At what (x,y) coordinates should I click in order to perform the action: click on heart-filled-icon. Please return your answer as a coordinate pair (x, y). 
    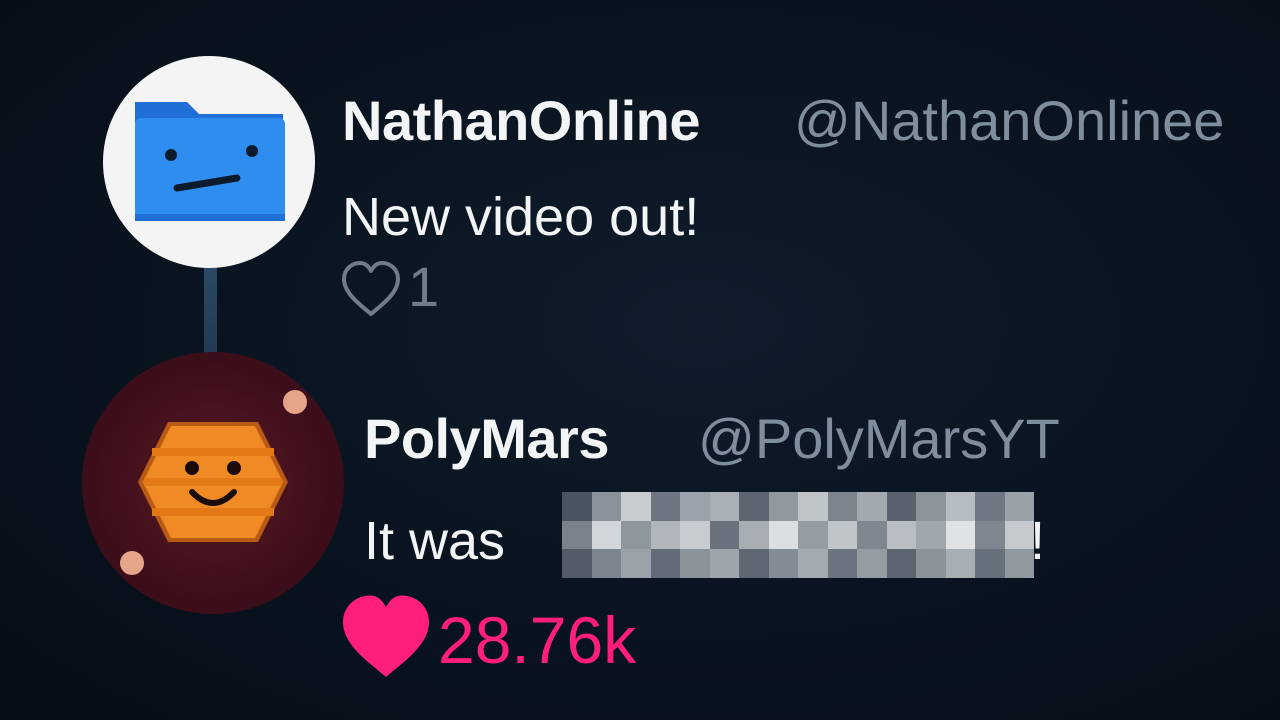
    Looking at the image, I should click on (386, 636).